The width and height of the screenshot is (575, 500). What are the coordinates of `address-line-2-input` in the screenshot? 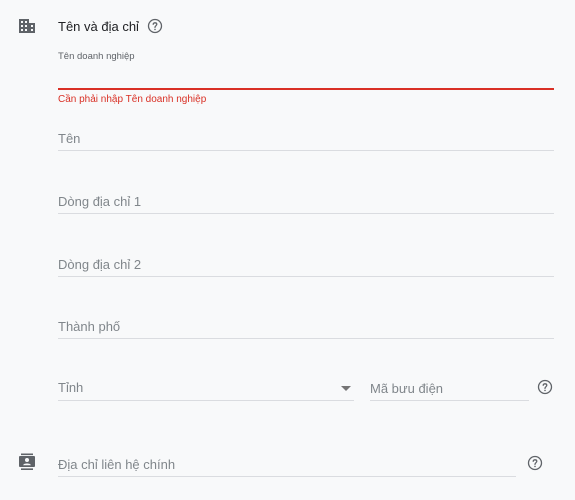 It's located at (306, 264).